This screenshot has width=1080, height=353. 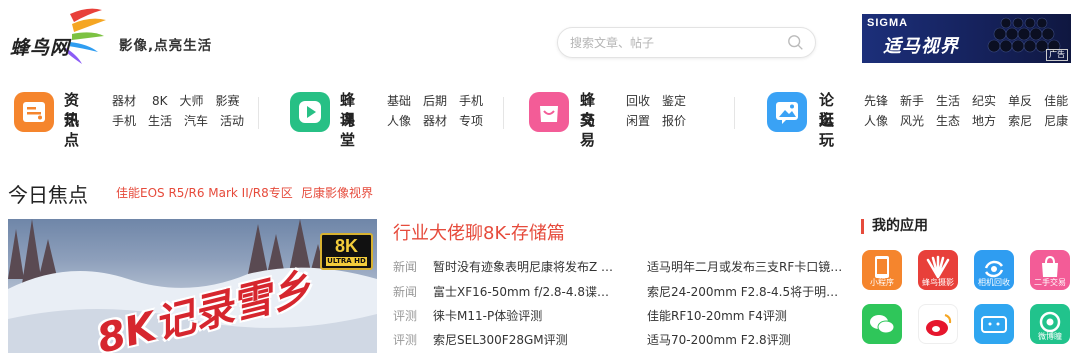 I want to click on app-mini-program: 小程序, so click(x=882, y=270).